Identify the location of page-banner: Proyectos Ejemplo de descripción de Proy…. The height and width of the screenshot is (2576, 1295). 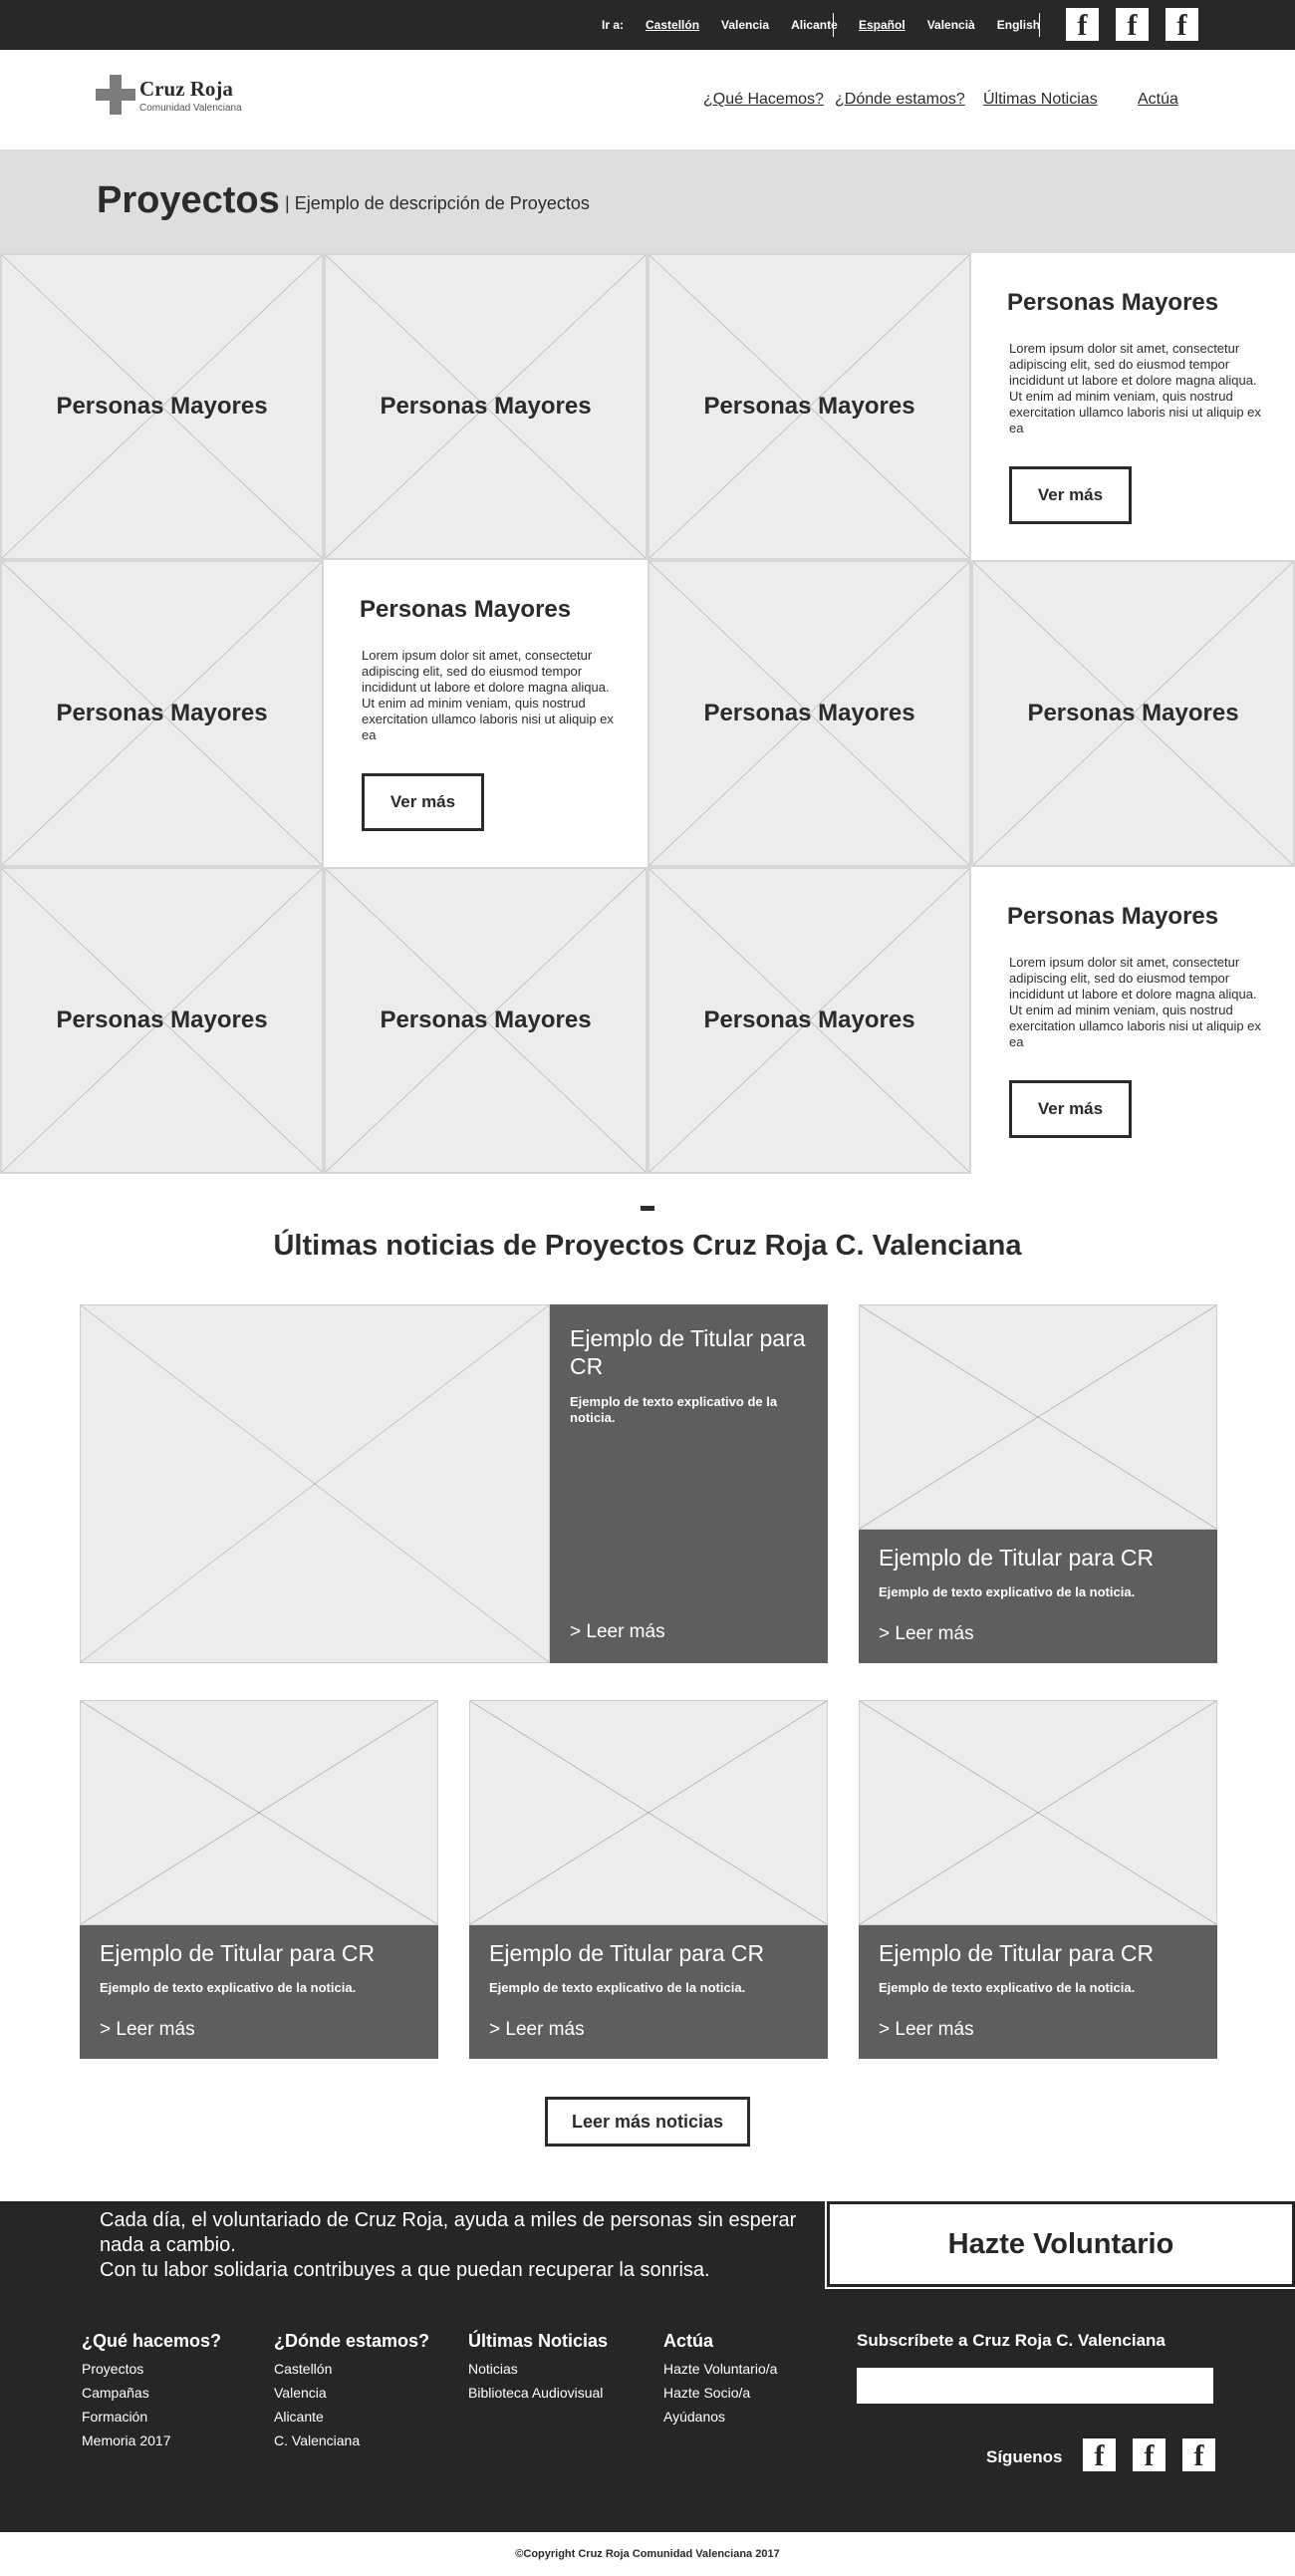
(647, 201).